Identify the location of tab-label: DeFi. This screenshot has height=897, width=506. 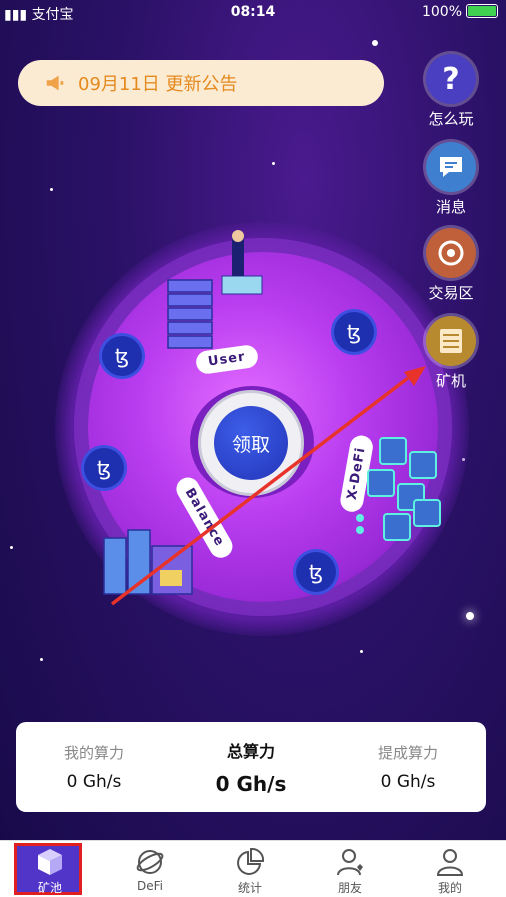
(150, 886).